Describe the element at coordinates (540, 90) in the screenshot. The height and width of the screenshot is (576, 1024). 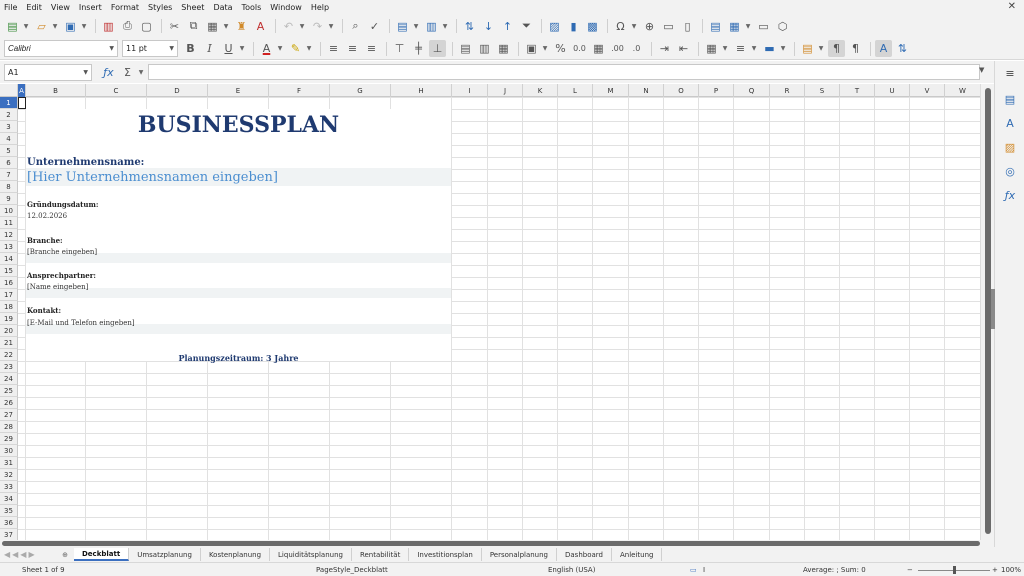
I see `column-header-k: K` at that location.